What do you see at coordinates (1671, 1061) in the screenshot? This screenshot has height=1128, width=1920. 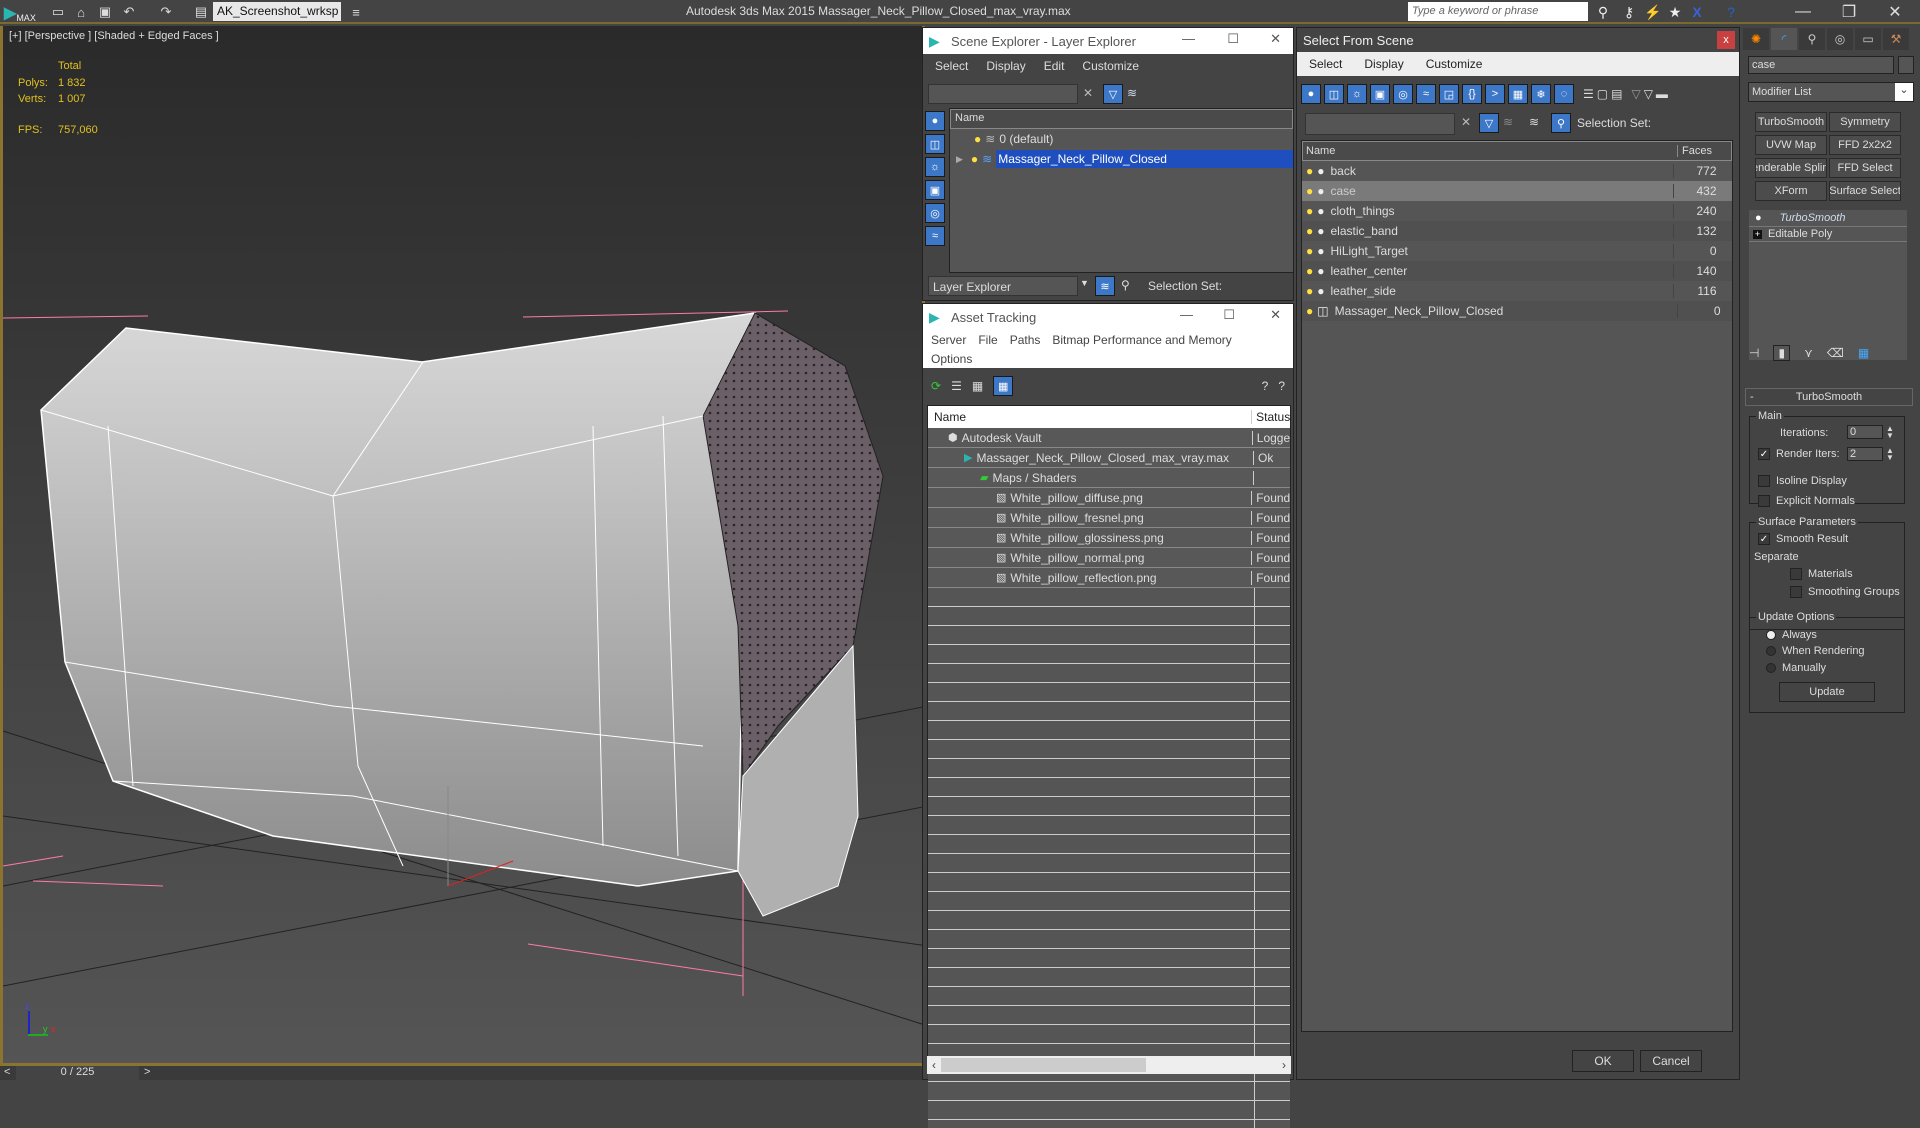 I see `cancel-button: Cancel` at bounding box center [1671, 1061].